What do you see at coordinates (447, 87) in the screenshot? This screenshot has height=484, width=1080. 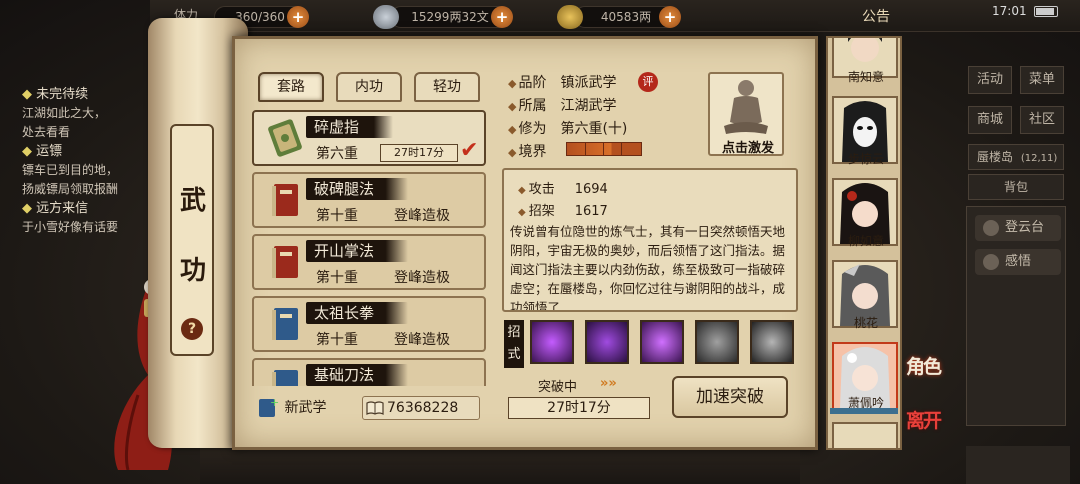 I see `tab-lightness: 轻功` at bounding box center [447, 87].